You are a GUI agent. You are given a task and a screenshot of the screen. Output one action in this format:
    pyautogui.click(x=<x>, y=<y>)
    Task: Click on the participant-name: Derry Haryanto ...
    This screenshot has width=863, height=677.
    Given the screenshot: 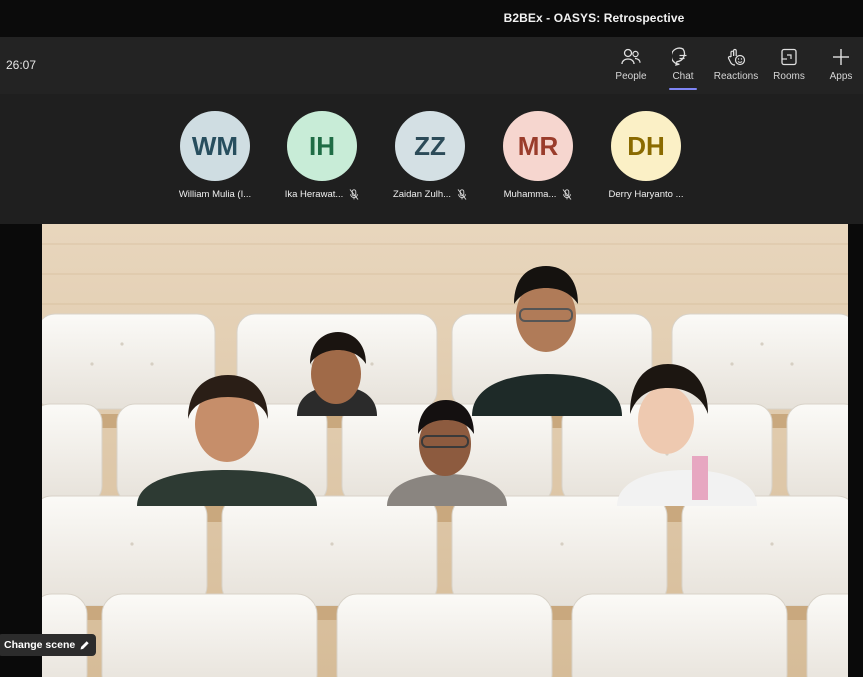 What is the action you would take?
    pyautogui.click(x=646, y=194)
    